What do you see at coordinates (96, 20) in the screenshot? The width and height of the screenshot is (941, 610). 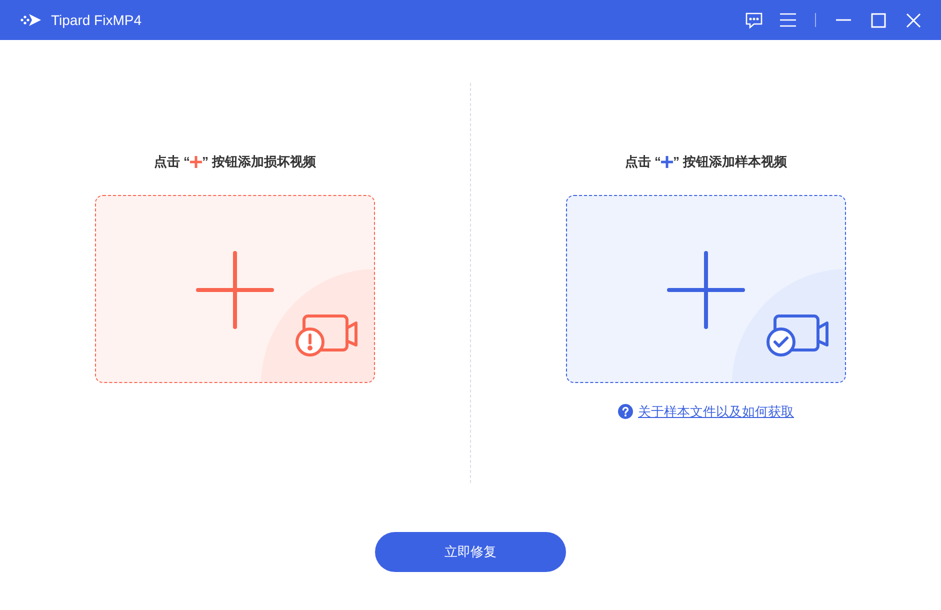 I see `window-title: Tipard FixMP4` at bounding box center [96, 20].